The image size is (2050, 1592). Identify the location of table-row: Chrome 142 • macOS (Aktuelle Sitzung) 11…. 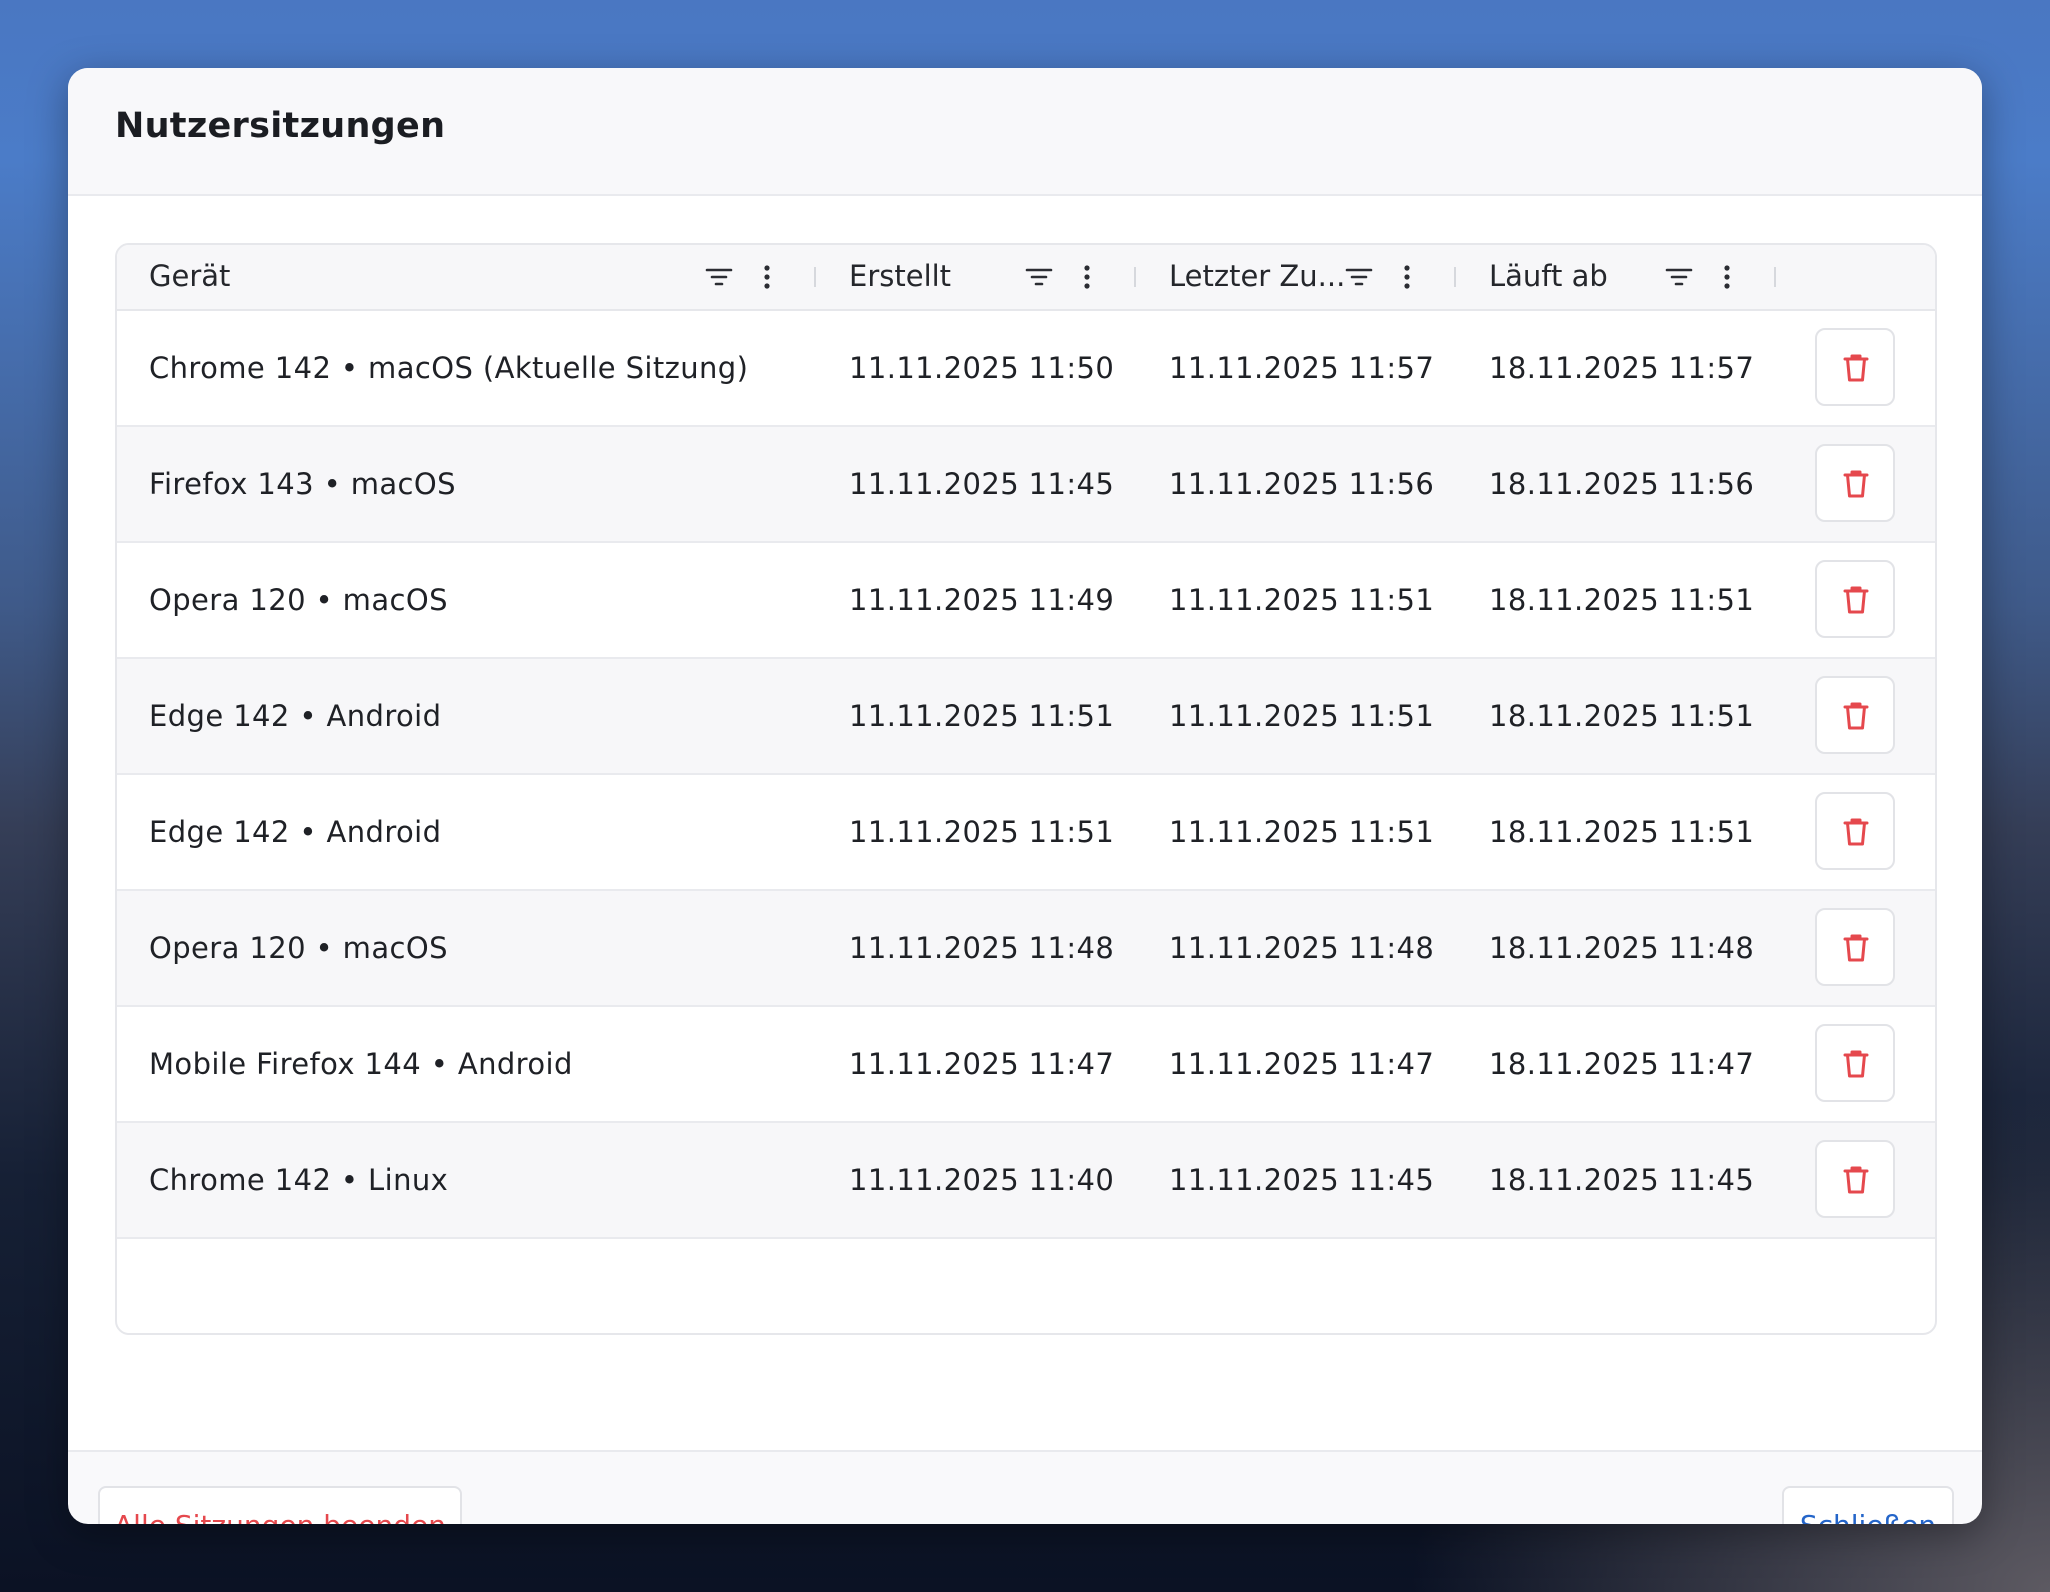
(1026, 369).